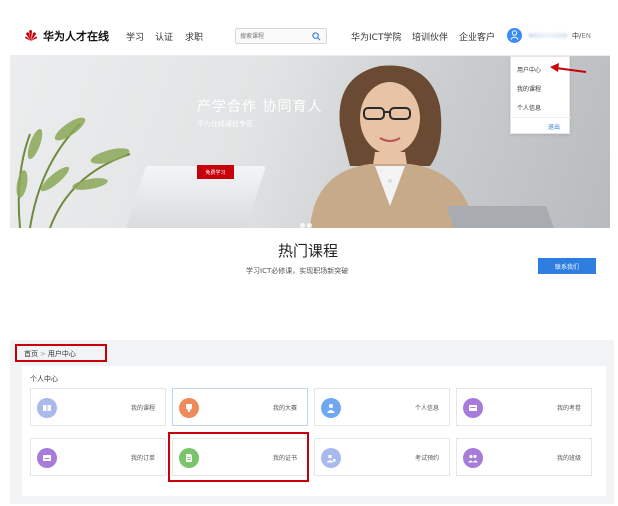 This screenshot has width=618, height=506. Describe the element at coordinates (47, 458) in the screenshot. I see `order-icon` at that location.